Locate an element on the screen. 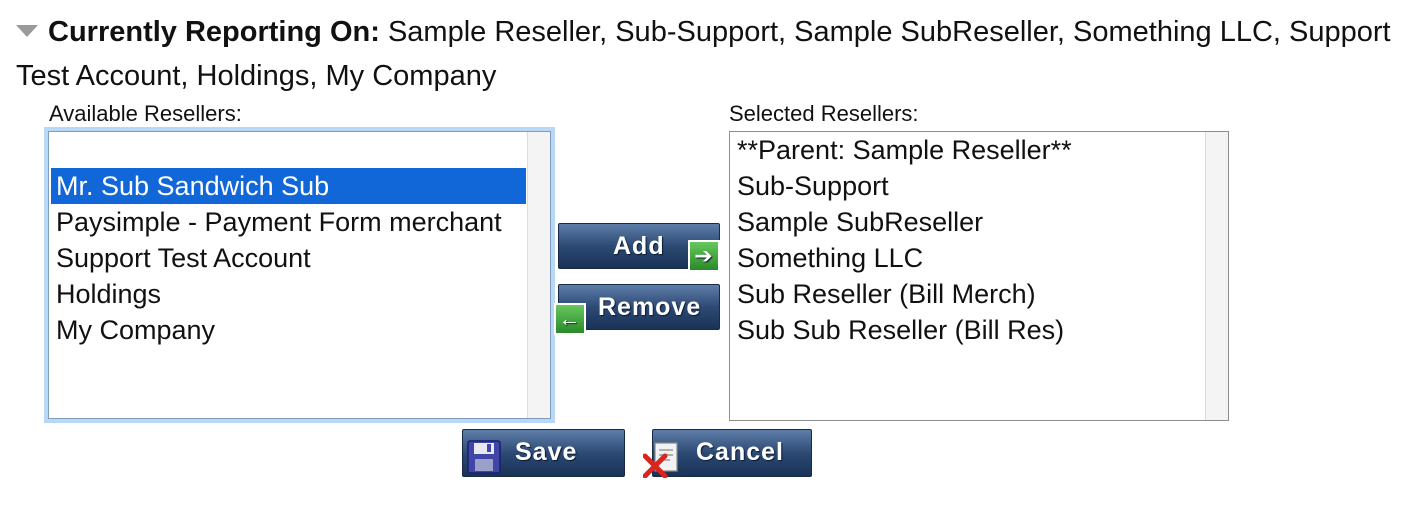 This screenshot has height=506, width=1422. cancel-button: Cancel is located at coordinates (727, 453).